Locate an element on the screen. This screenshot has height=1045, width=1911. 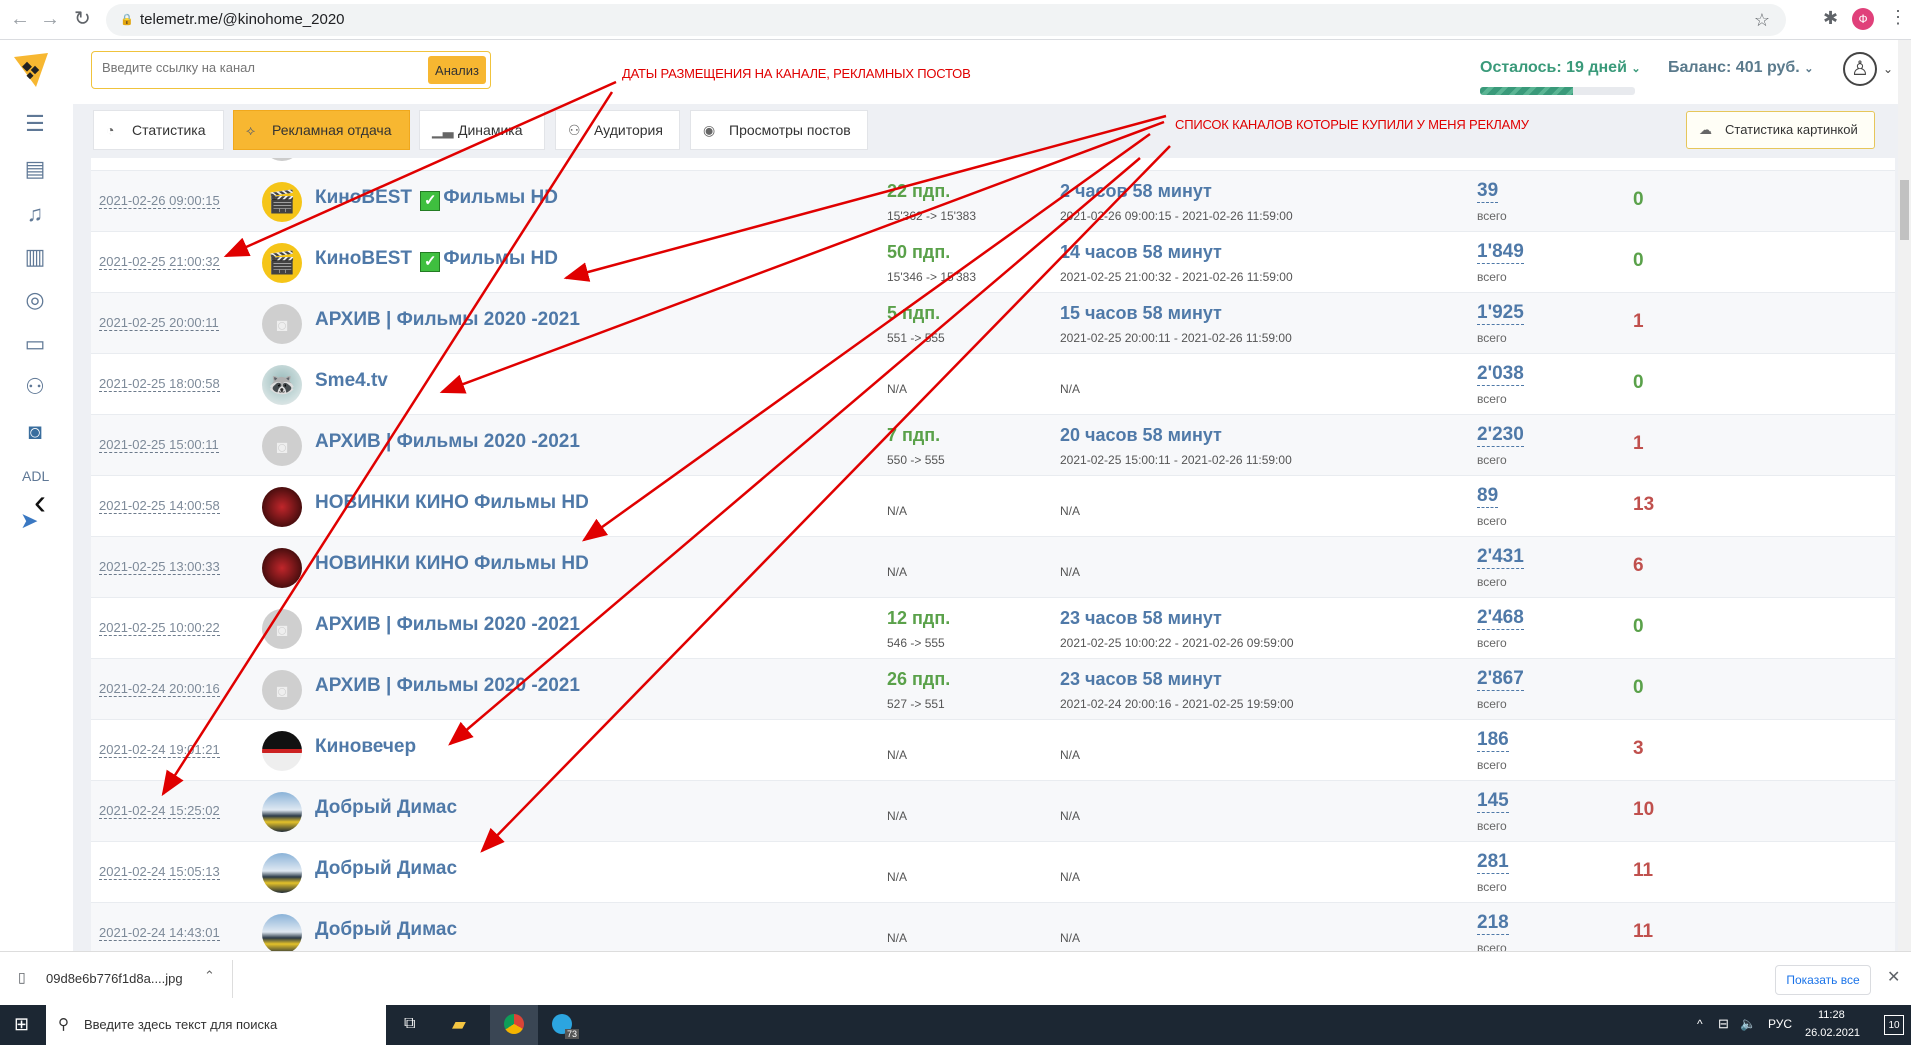
tab-post-views: ◉ Просмотры постов is located at coordinates (779, 130).